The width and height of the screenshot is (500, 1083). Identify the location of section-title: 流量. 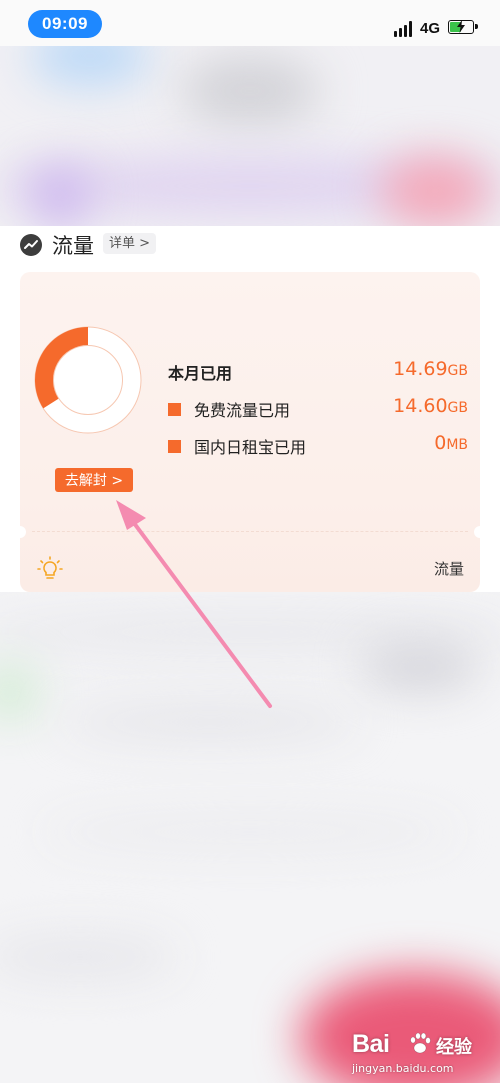
(73, 246).